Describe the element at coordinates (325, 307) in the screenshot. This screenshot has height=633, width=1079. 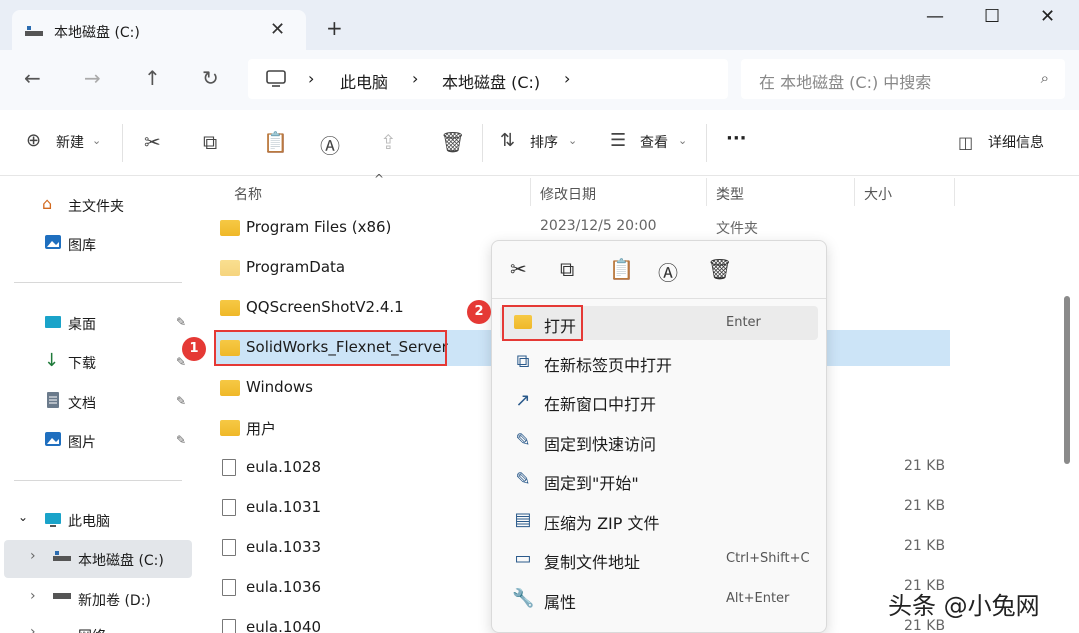
I see `file-name: QQScreenShotV2.4.1` at that location.